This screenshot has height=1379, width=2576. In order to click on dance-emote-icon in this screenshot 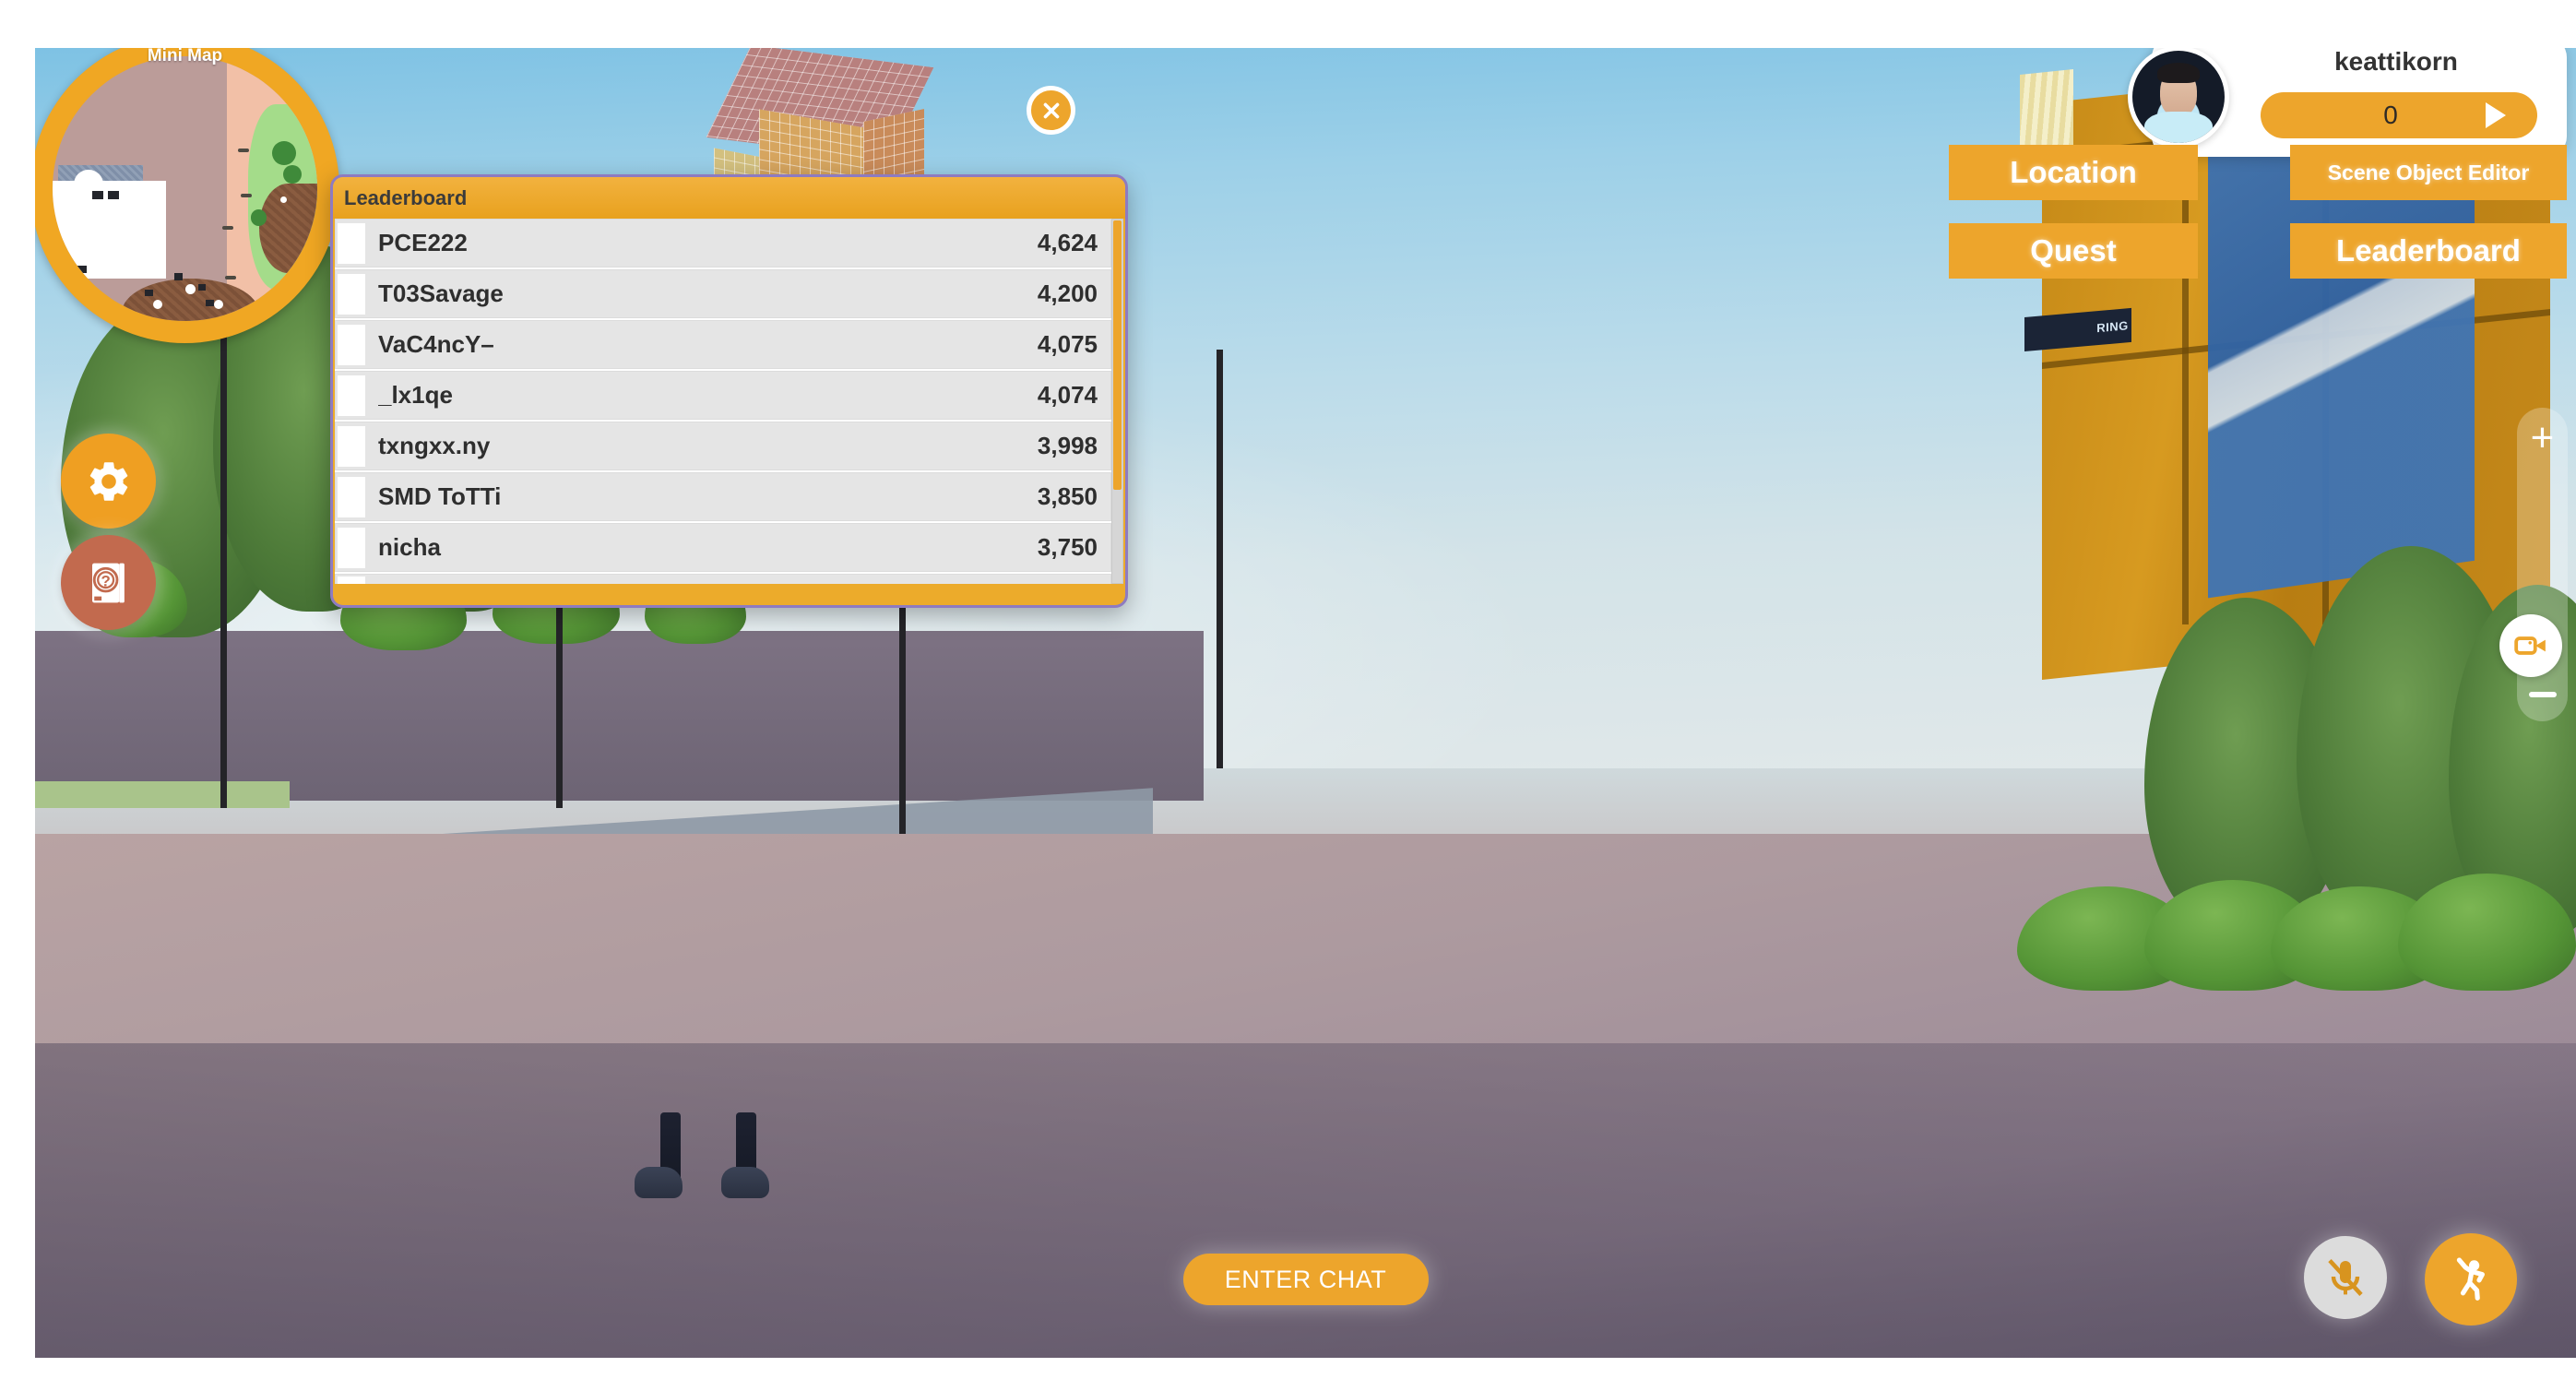, I will do `click(2470, 1279)`.